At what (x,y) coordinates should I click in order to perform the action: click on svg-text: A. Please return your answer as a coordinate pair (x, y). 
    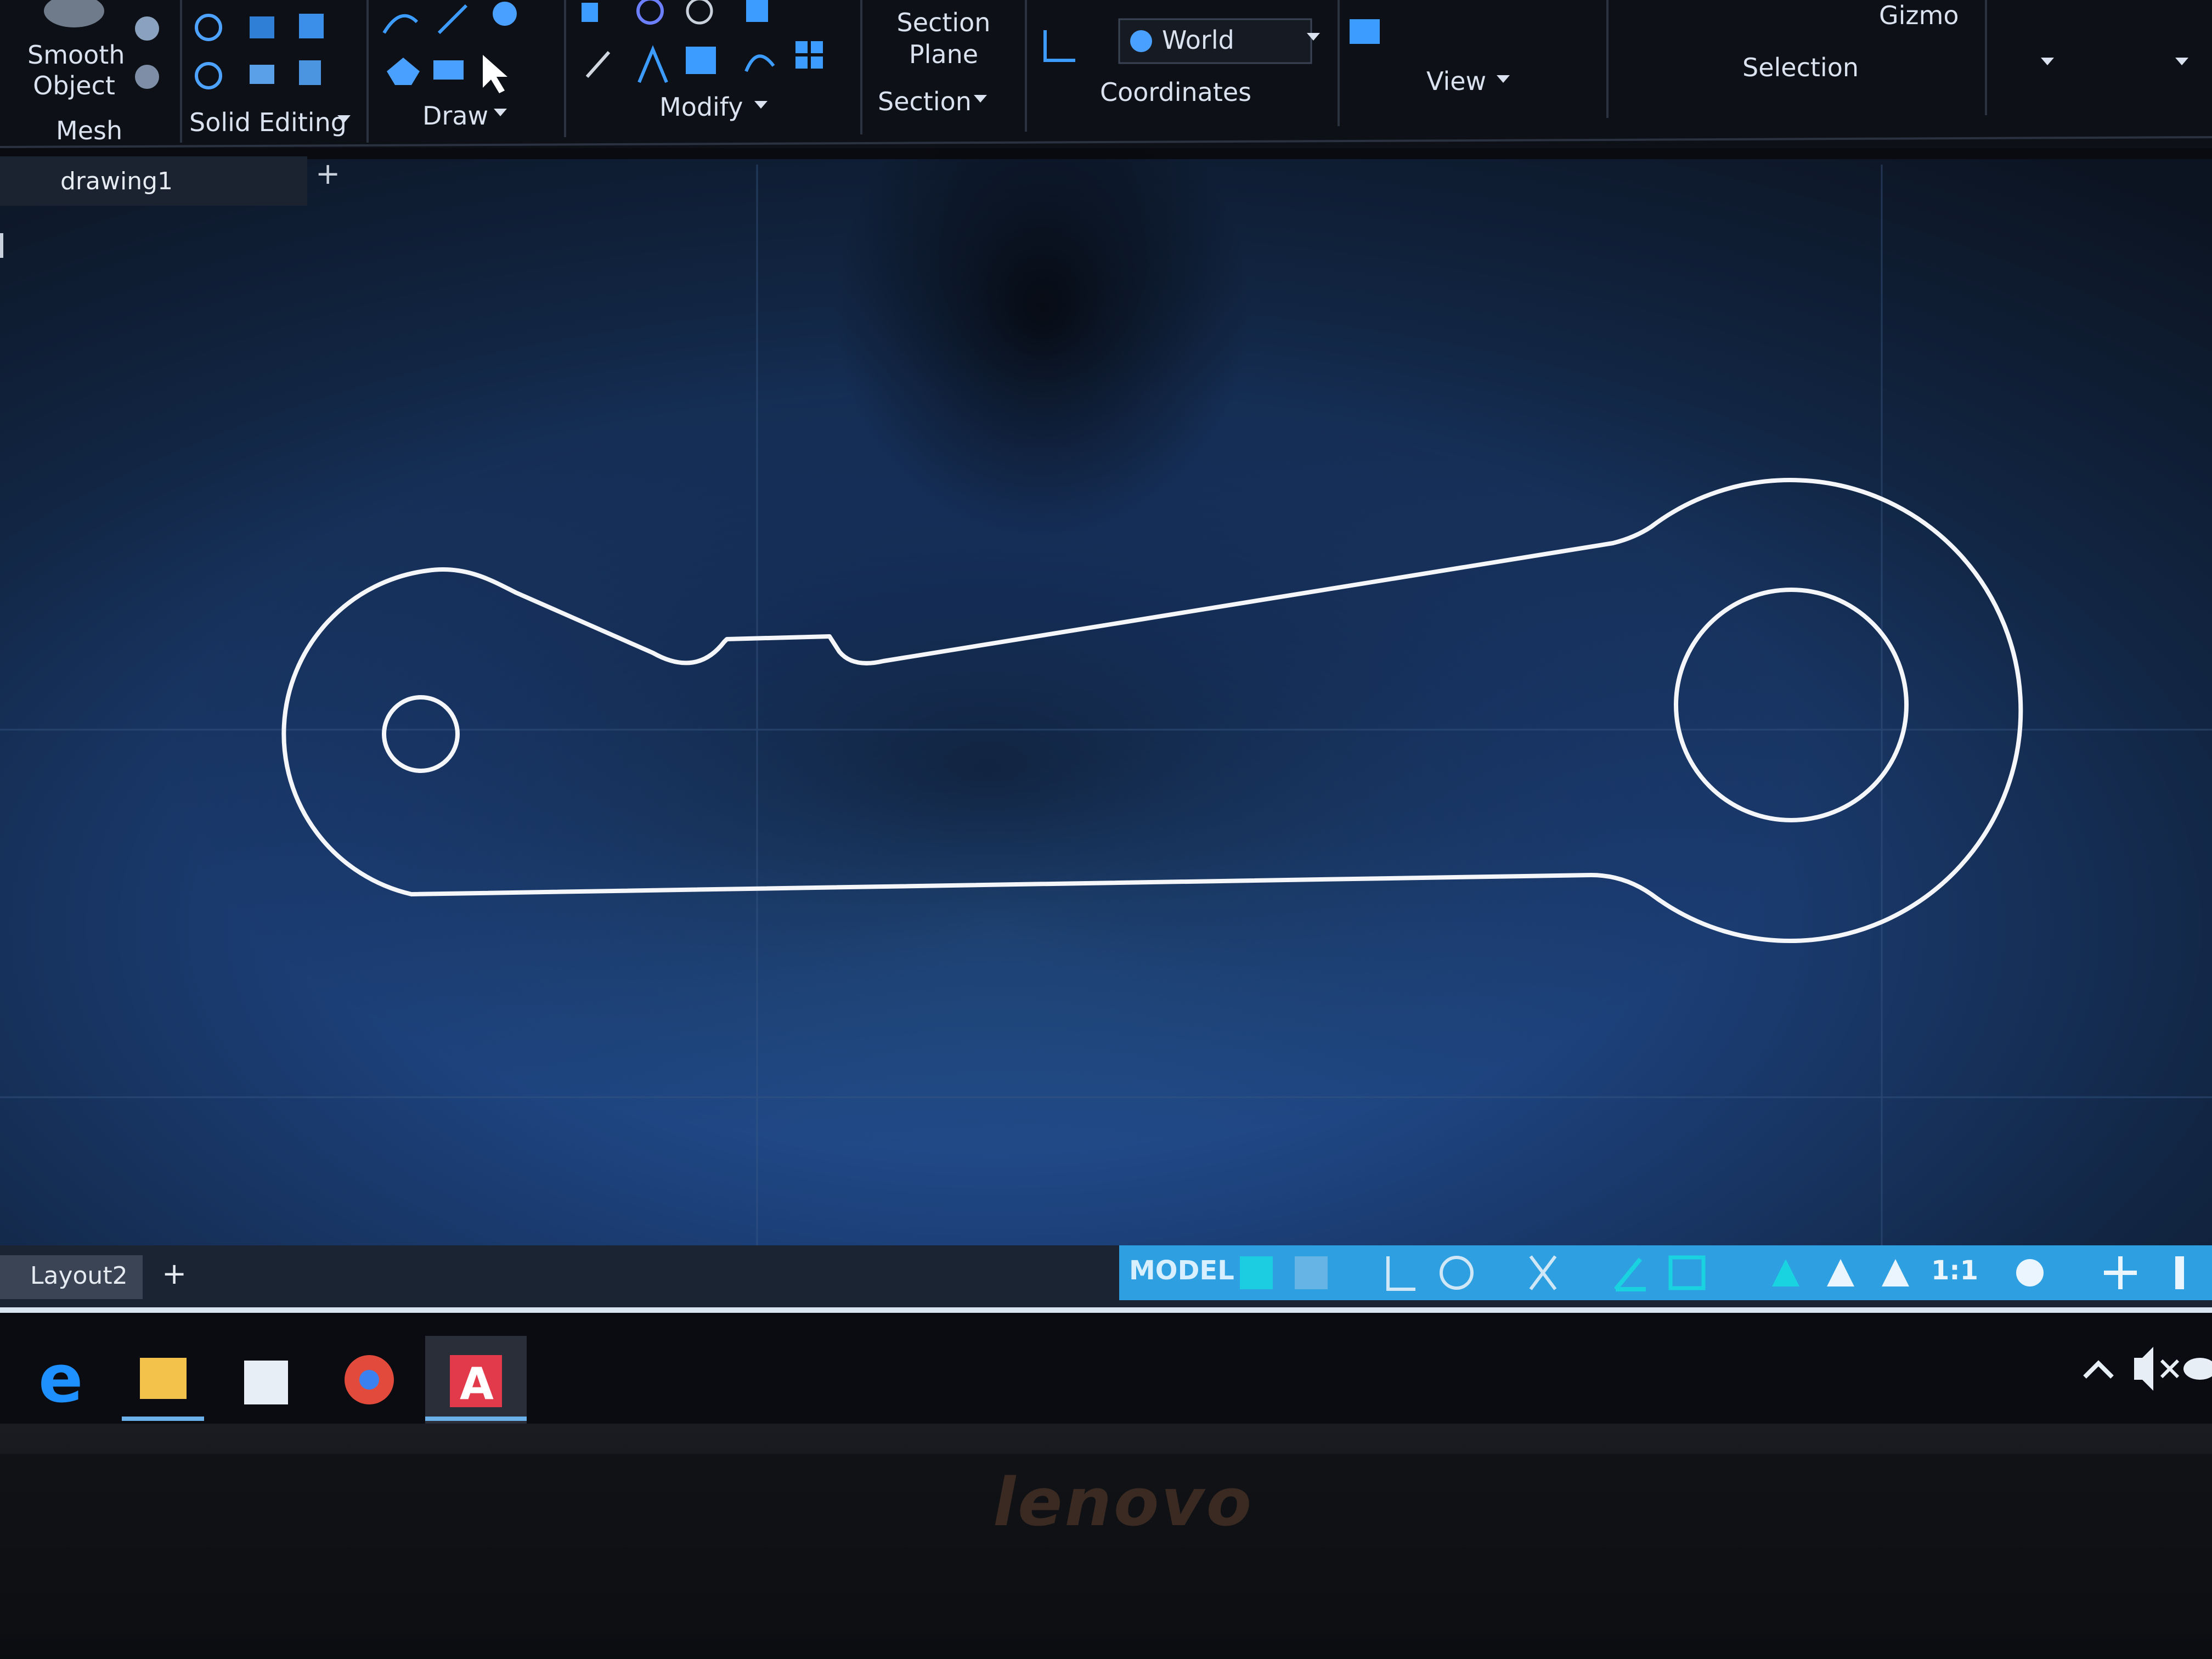
    Looking at the image, I should click on (477, 1383).